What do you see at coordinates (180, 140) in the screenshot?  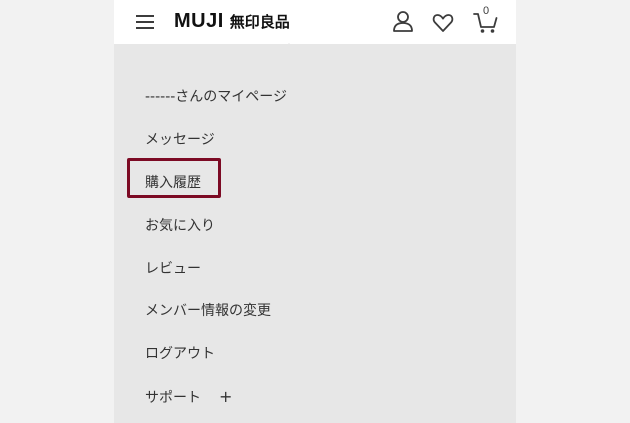 I see `menu-item-messages: メッセージ` at bounding box center [180, 140].